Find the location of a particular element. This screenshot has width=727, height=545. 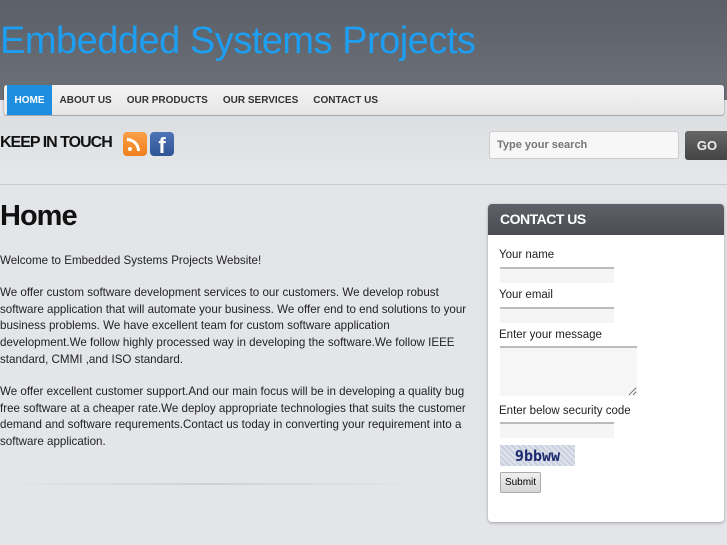

keep-in-touch-heading: KEEP IN TOUCH is located at coordinates (56, 142).